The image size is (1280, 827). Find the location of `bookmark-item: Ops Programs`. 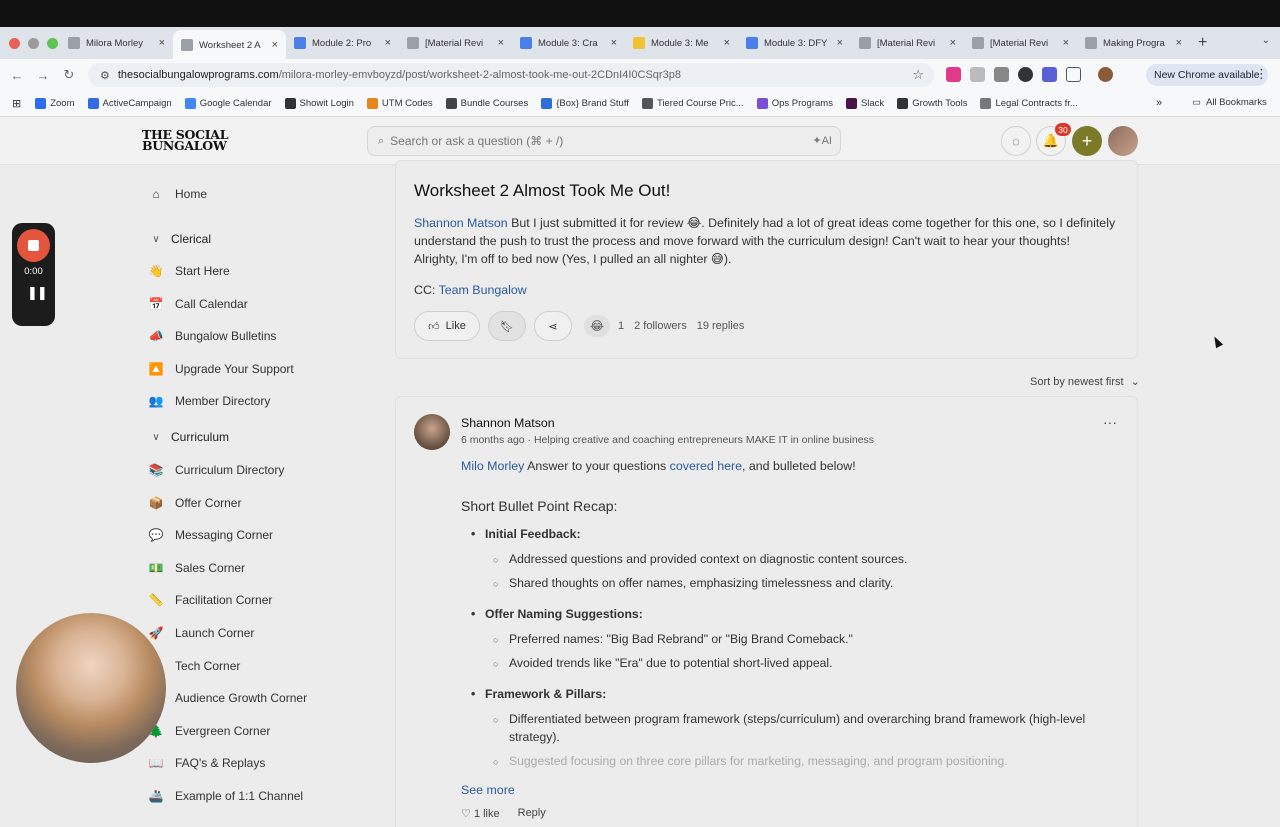

bookmark-item: Ops Programs is located at coordinates (794, 103).